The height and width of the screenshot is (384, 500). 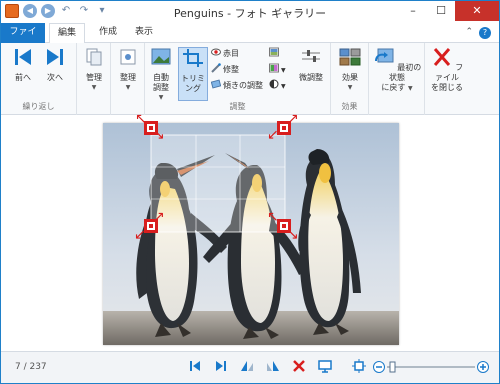 I want to click on group-effects: 効果 ▼ 効果, so click(x=350, y=79).